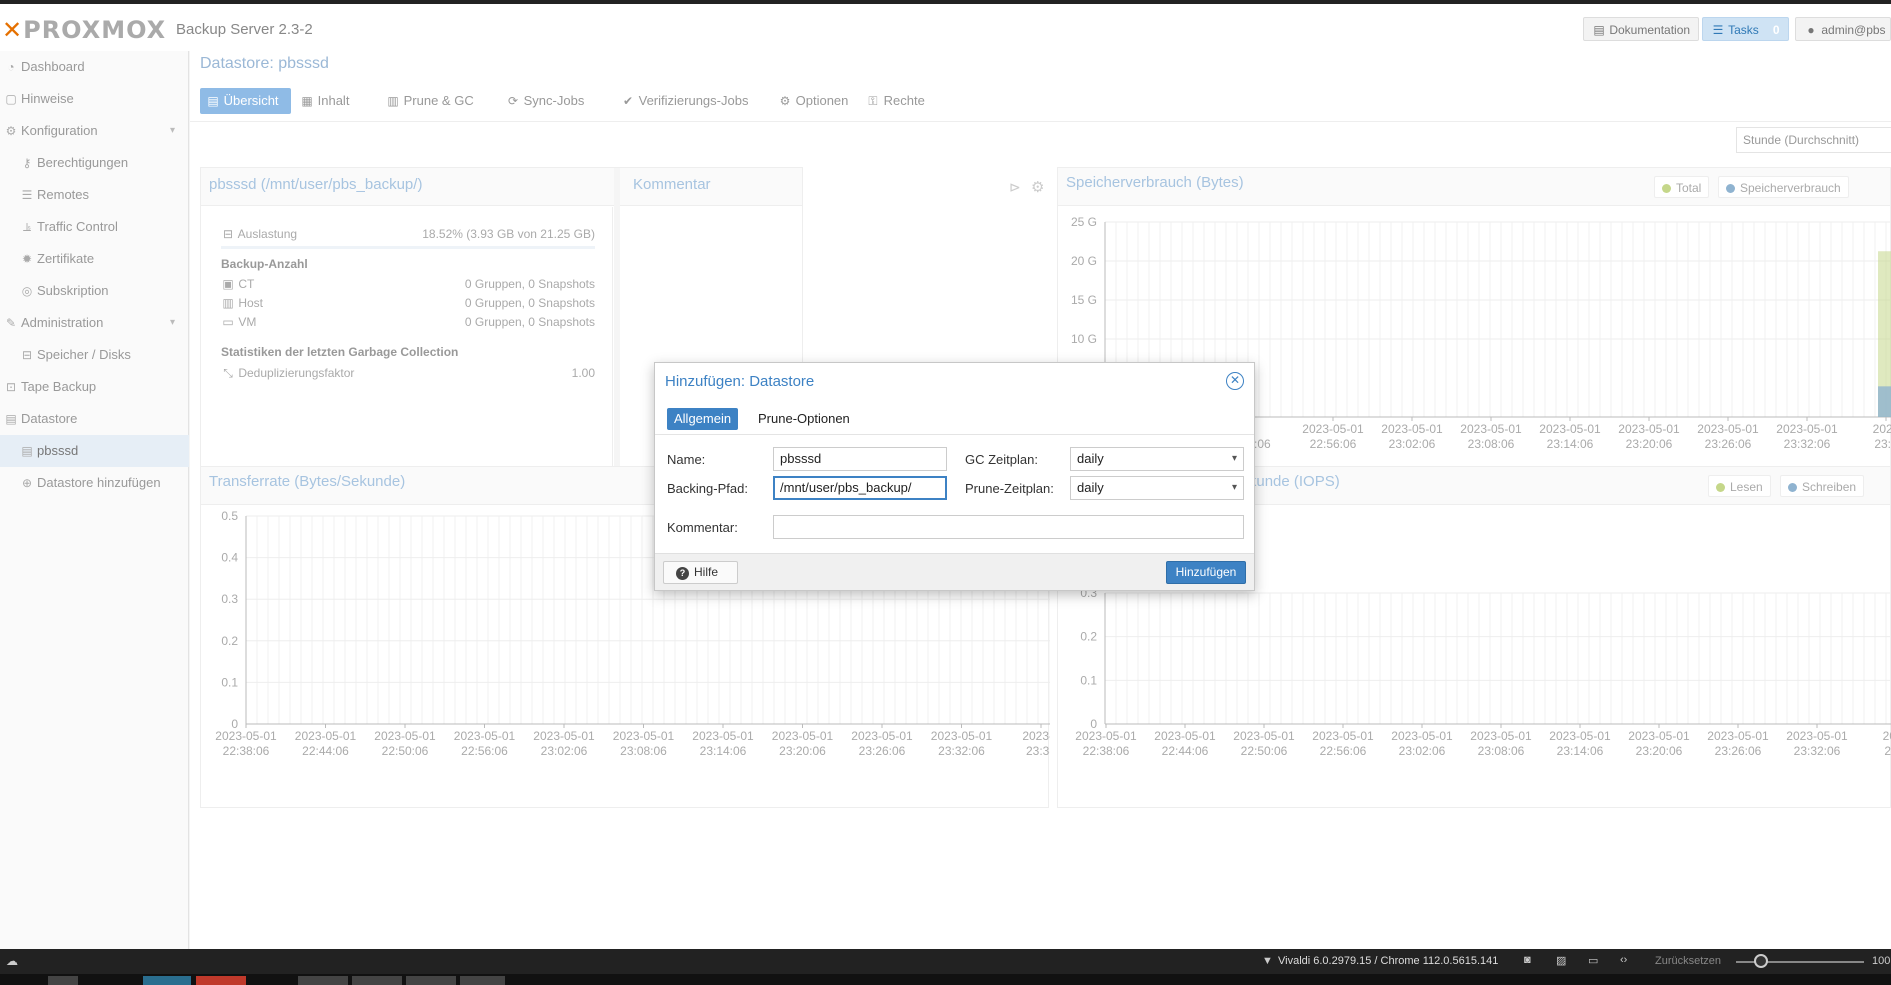 The height and width of the screenshot is (985, 1891). I want to click on sidebar-item-configuration: ⚙ Konfiguration ▾, so click(94, 131).